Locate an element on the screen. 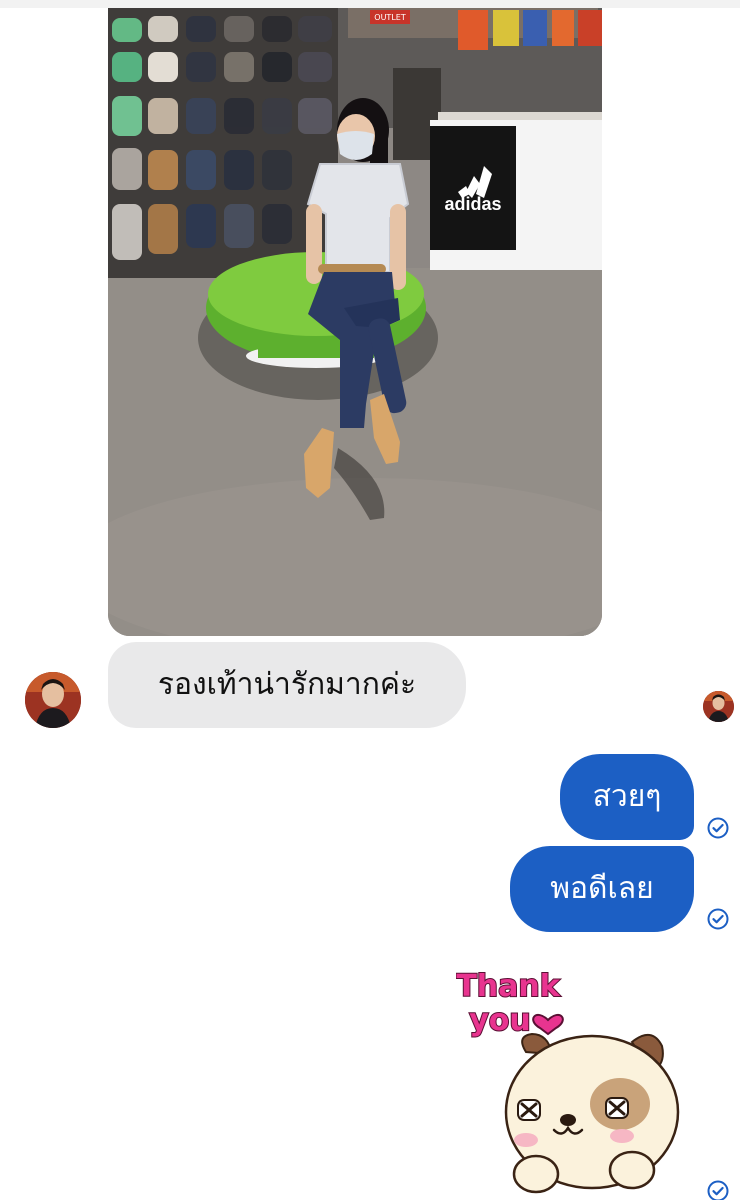 This screenshot has width=740, height=1200. outgoing-message-text-2: พอดีเลย is located at coordinates (602, 888).